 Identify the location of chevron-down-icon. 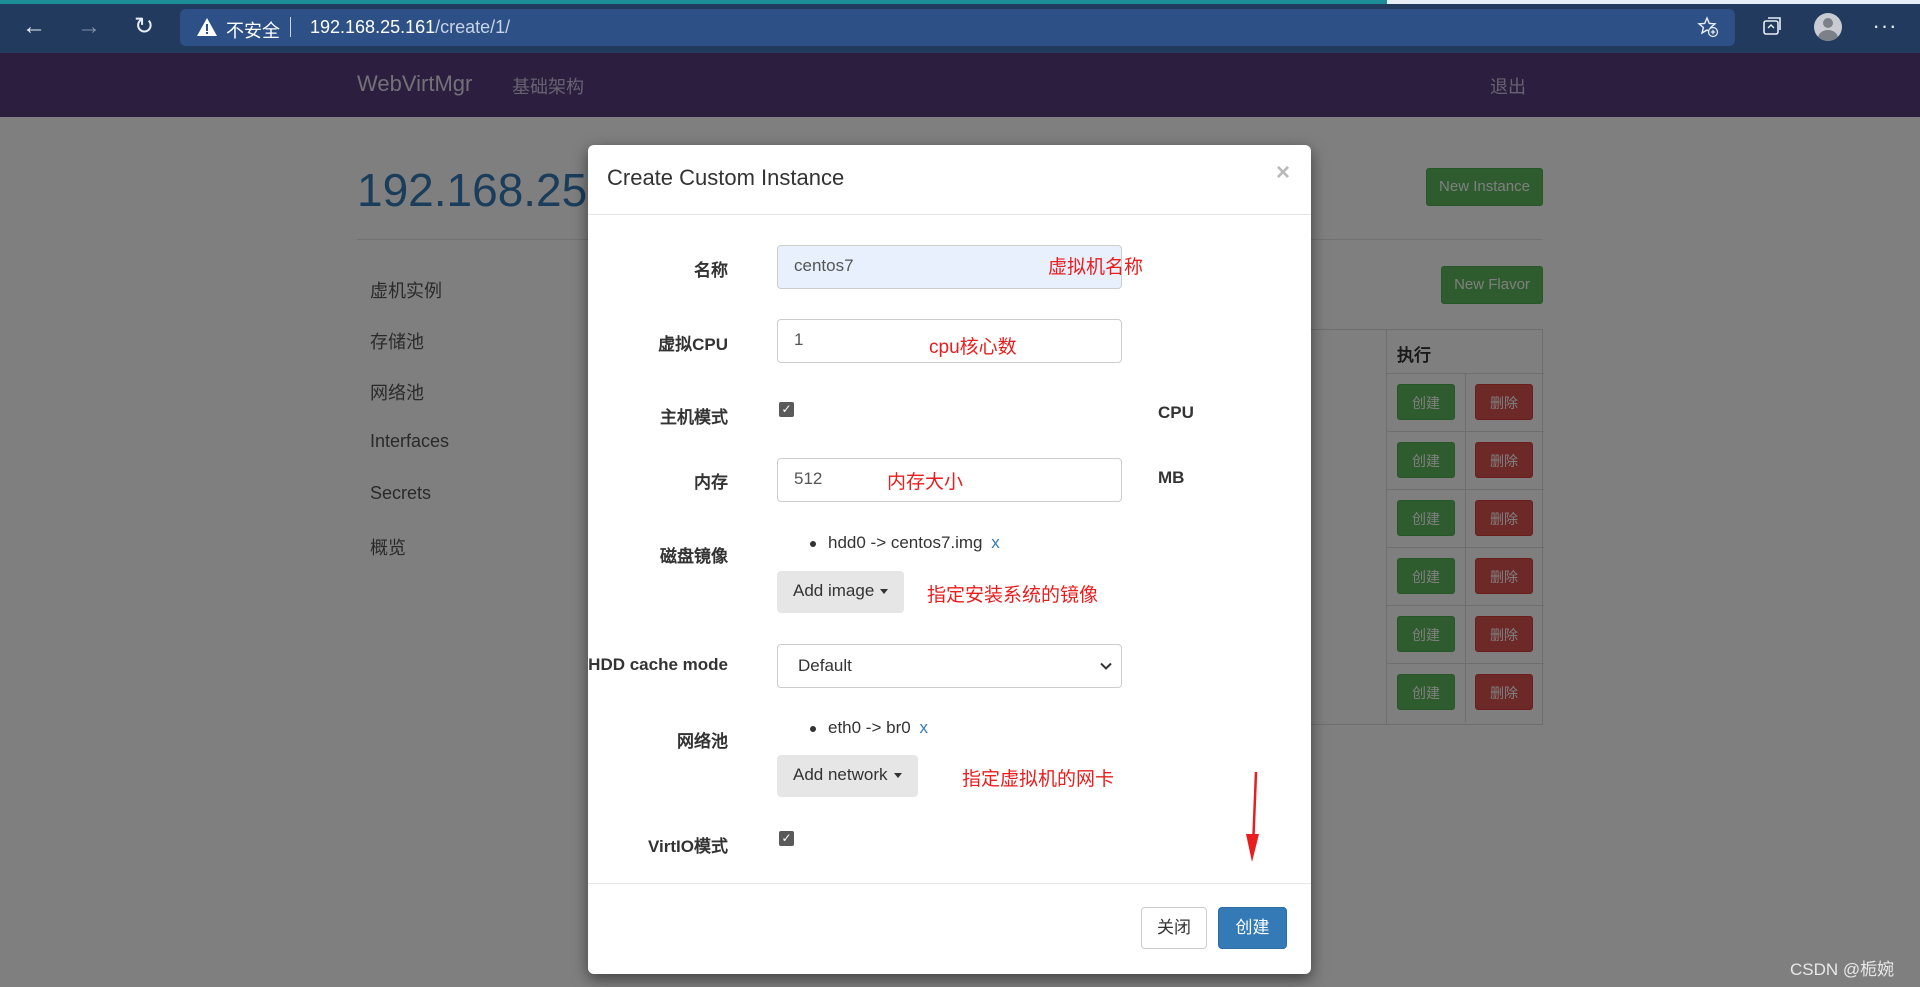
(1106, 666).